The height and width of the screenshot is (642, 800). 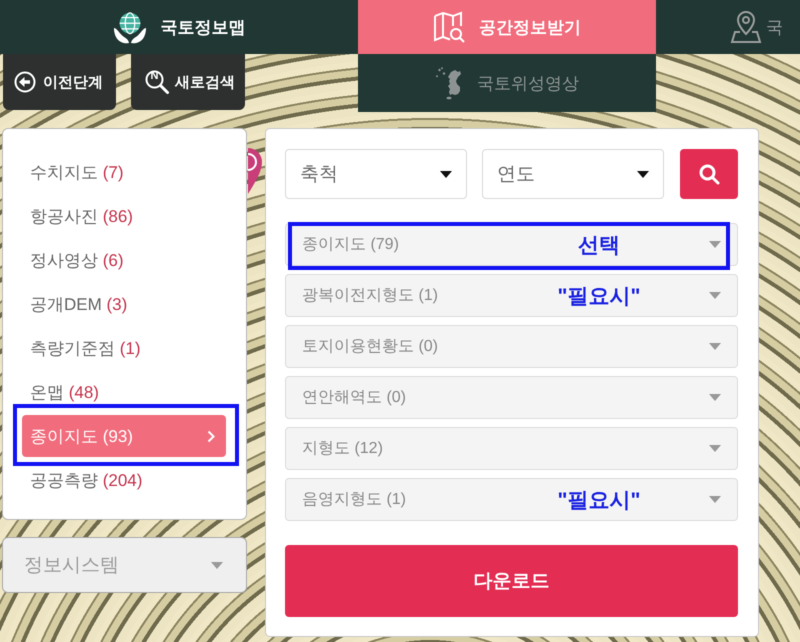 I want to click on nav-tab: 국토정보맵, so click(x=179, y=27).